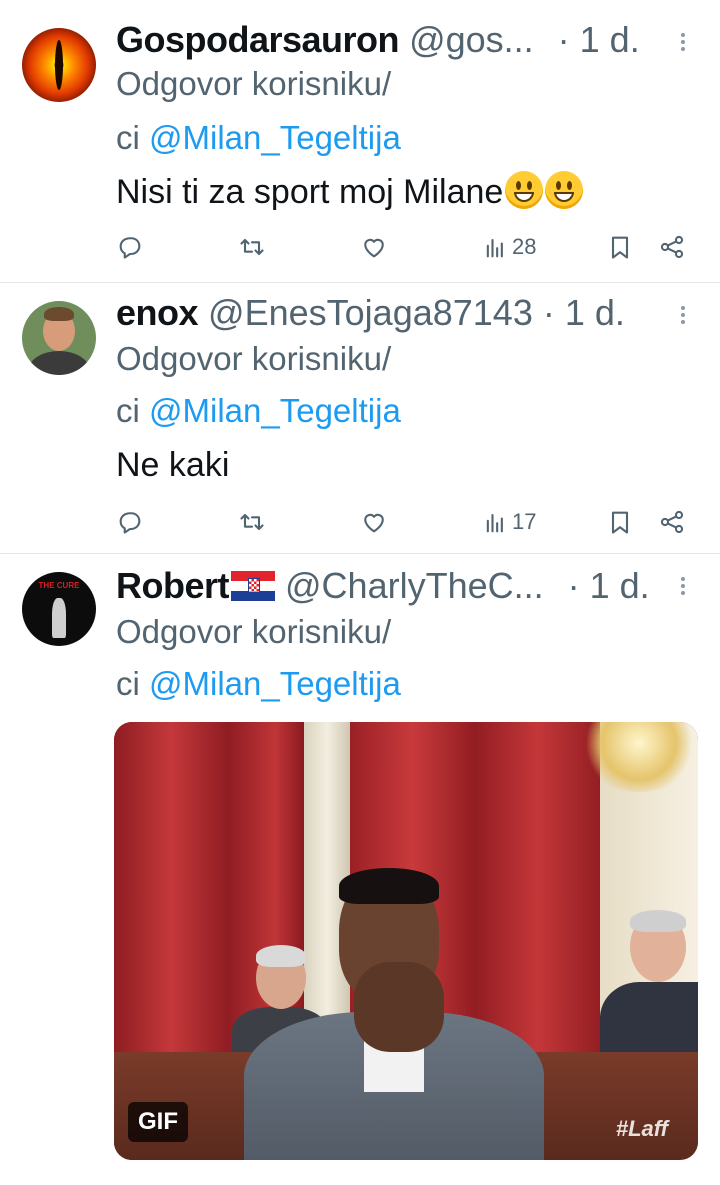  I want to click on tweet-header: enox @EnesTojaga87143 · 1 d., so click(370, 313).